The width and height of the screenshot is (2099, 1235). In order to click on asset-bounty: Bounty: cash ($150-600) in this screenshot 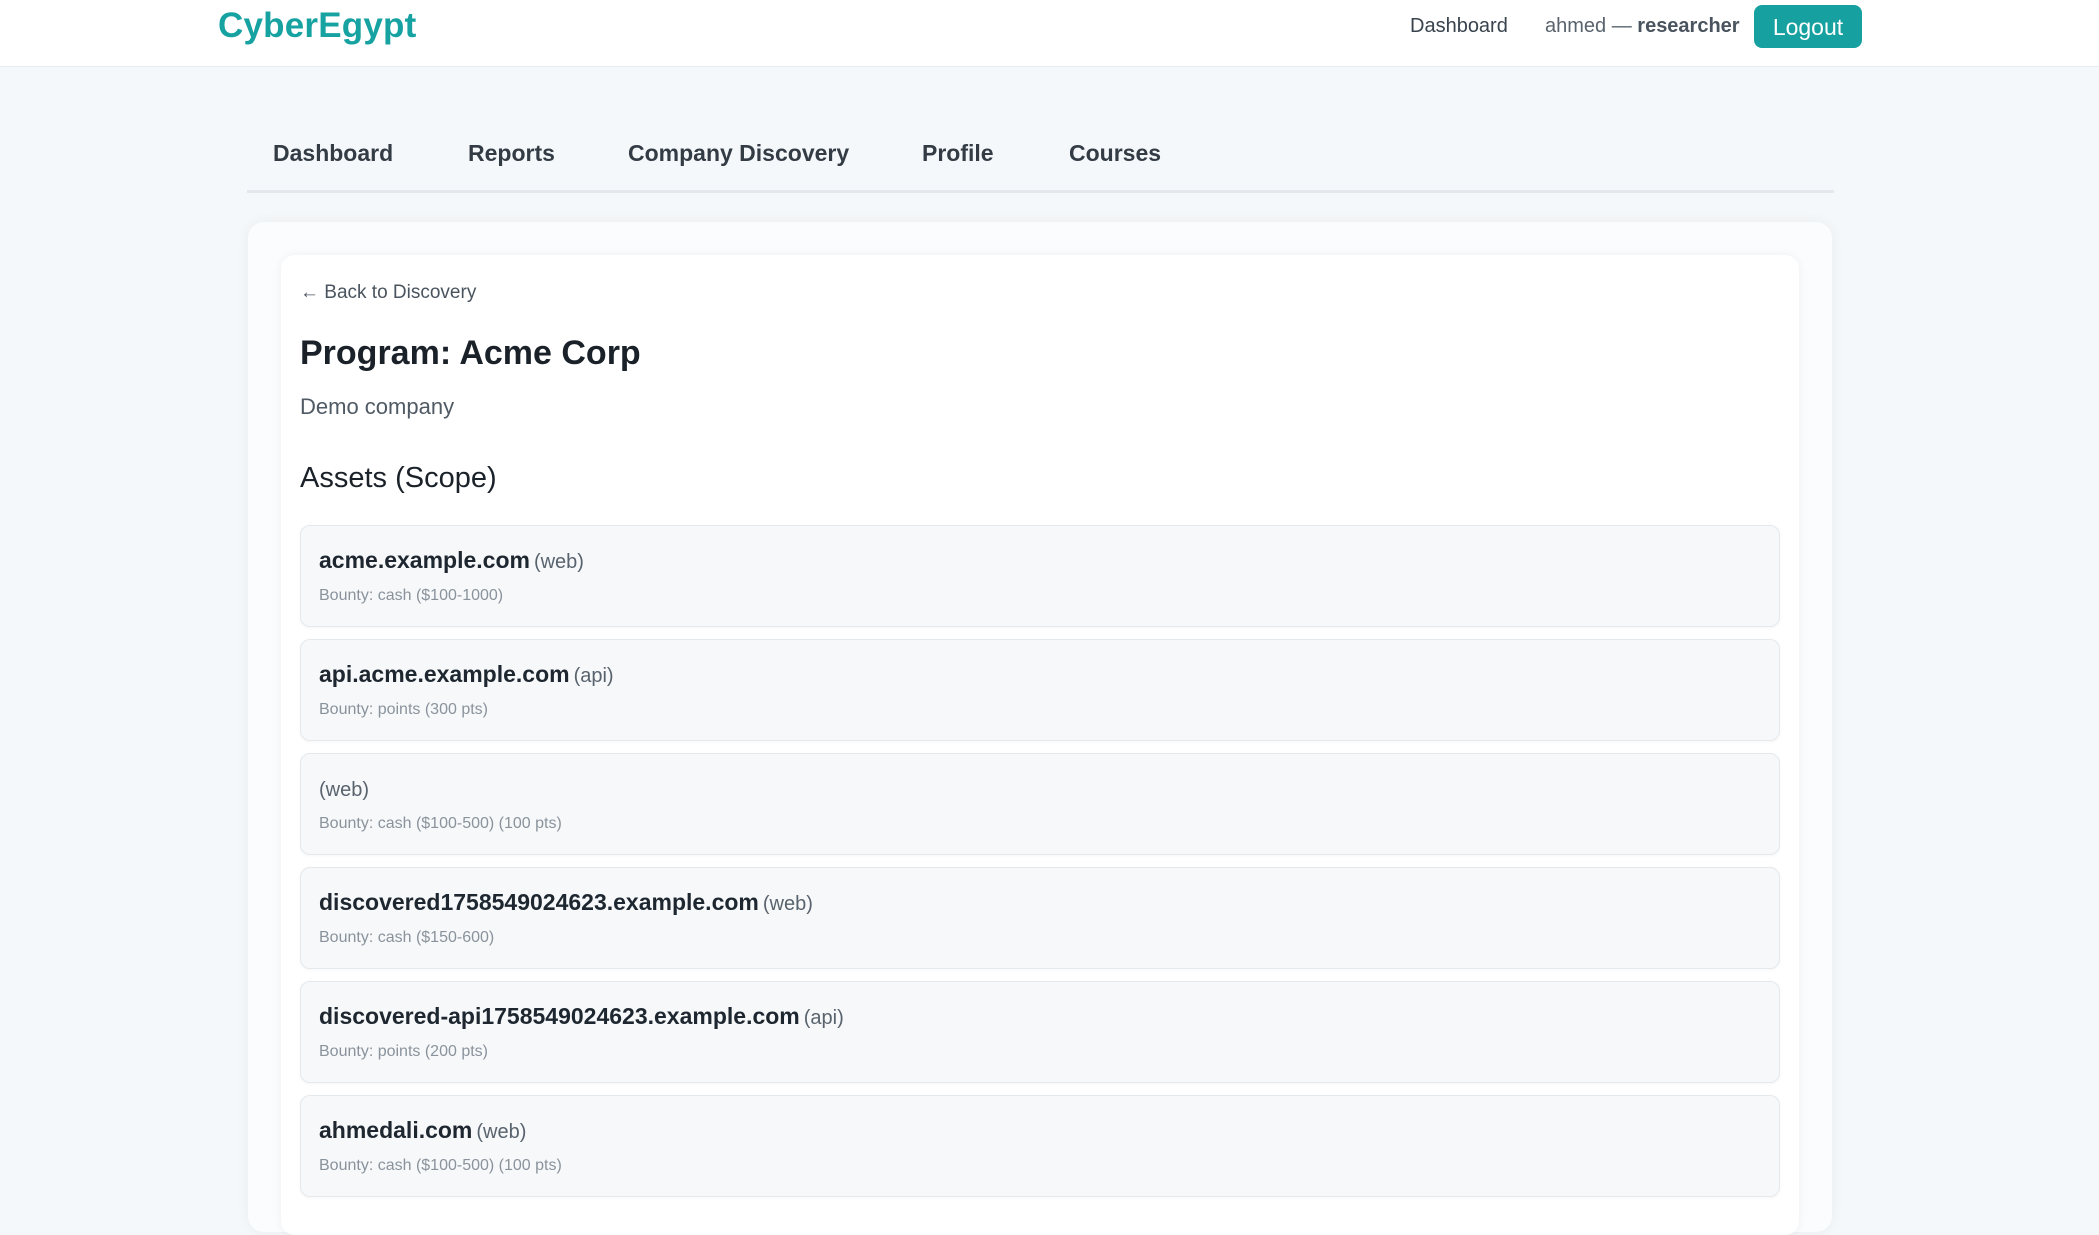, I will do `click(407, 937)`.